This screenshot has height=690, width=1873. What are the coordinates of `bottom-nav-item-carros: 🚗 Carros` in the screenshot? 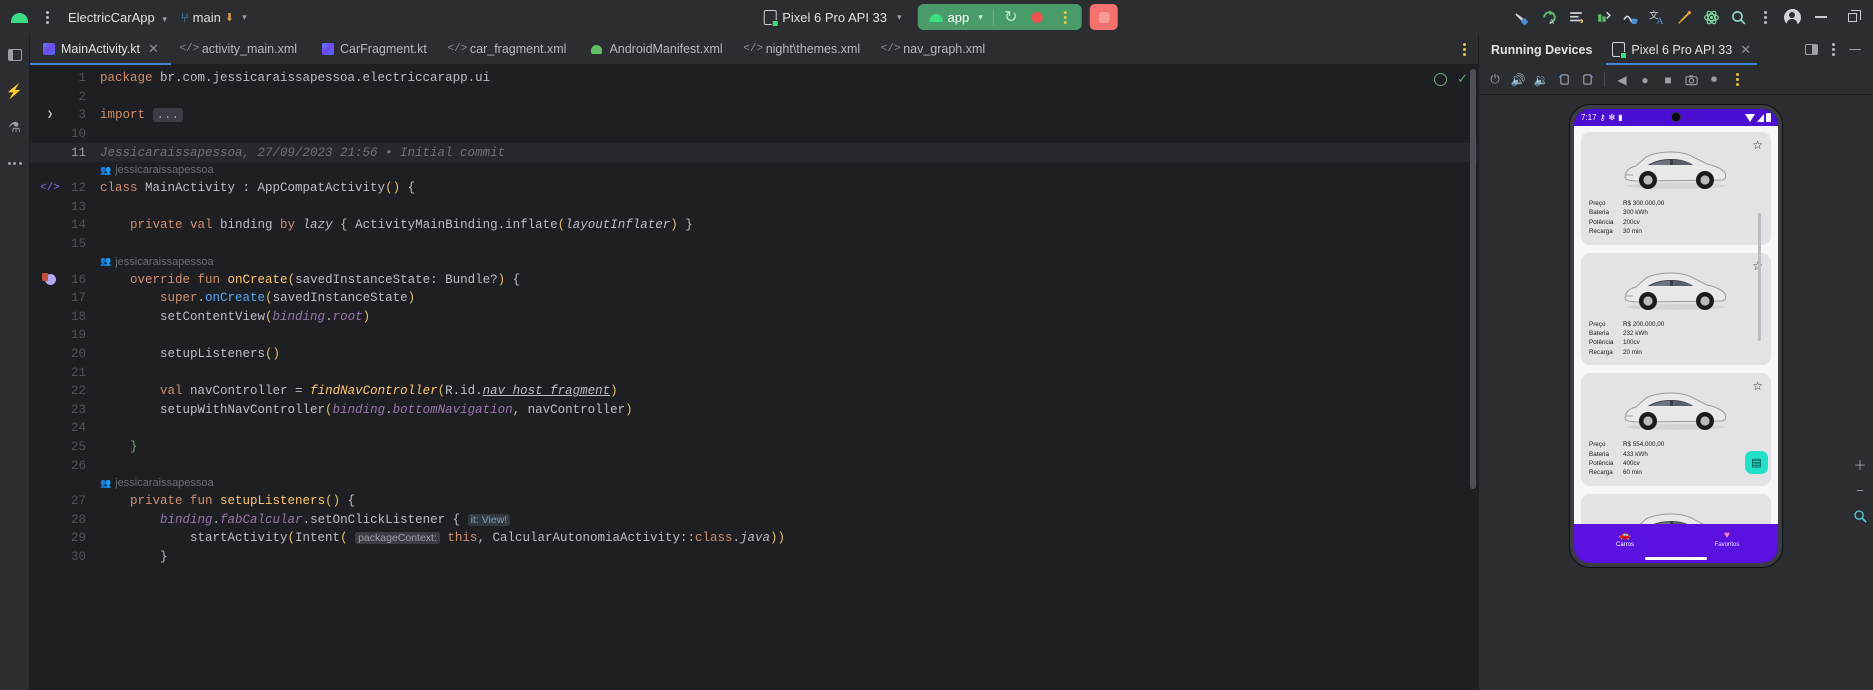 It's located at (1625, 539).